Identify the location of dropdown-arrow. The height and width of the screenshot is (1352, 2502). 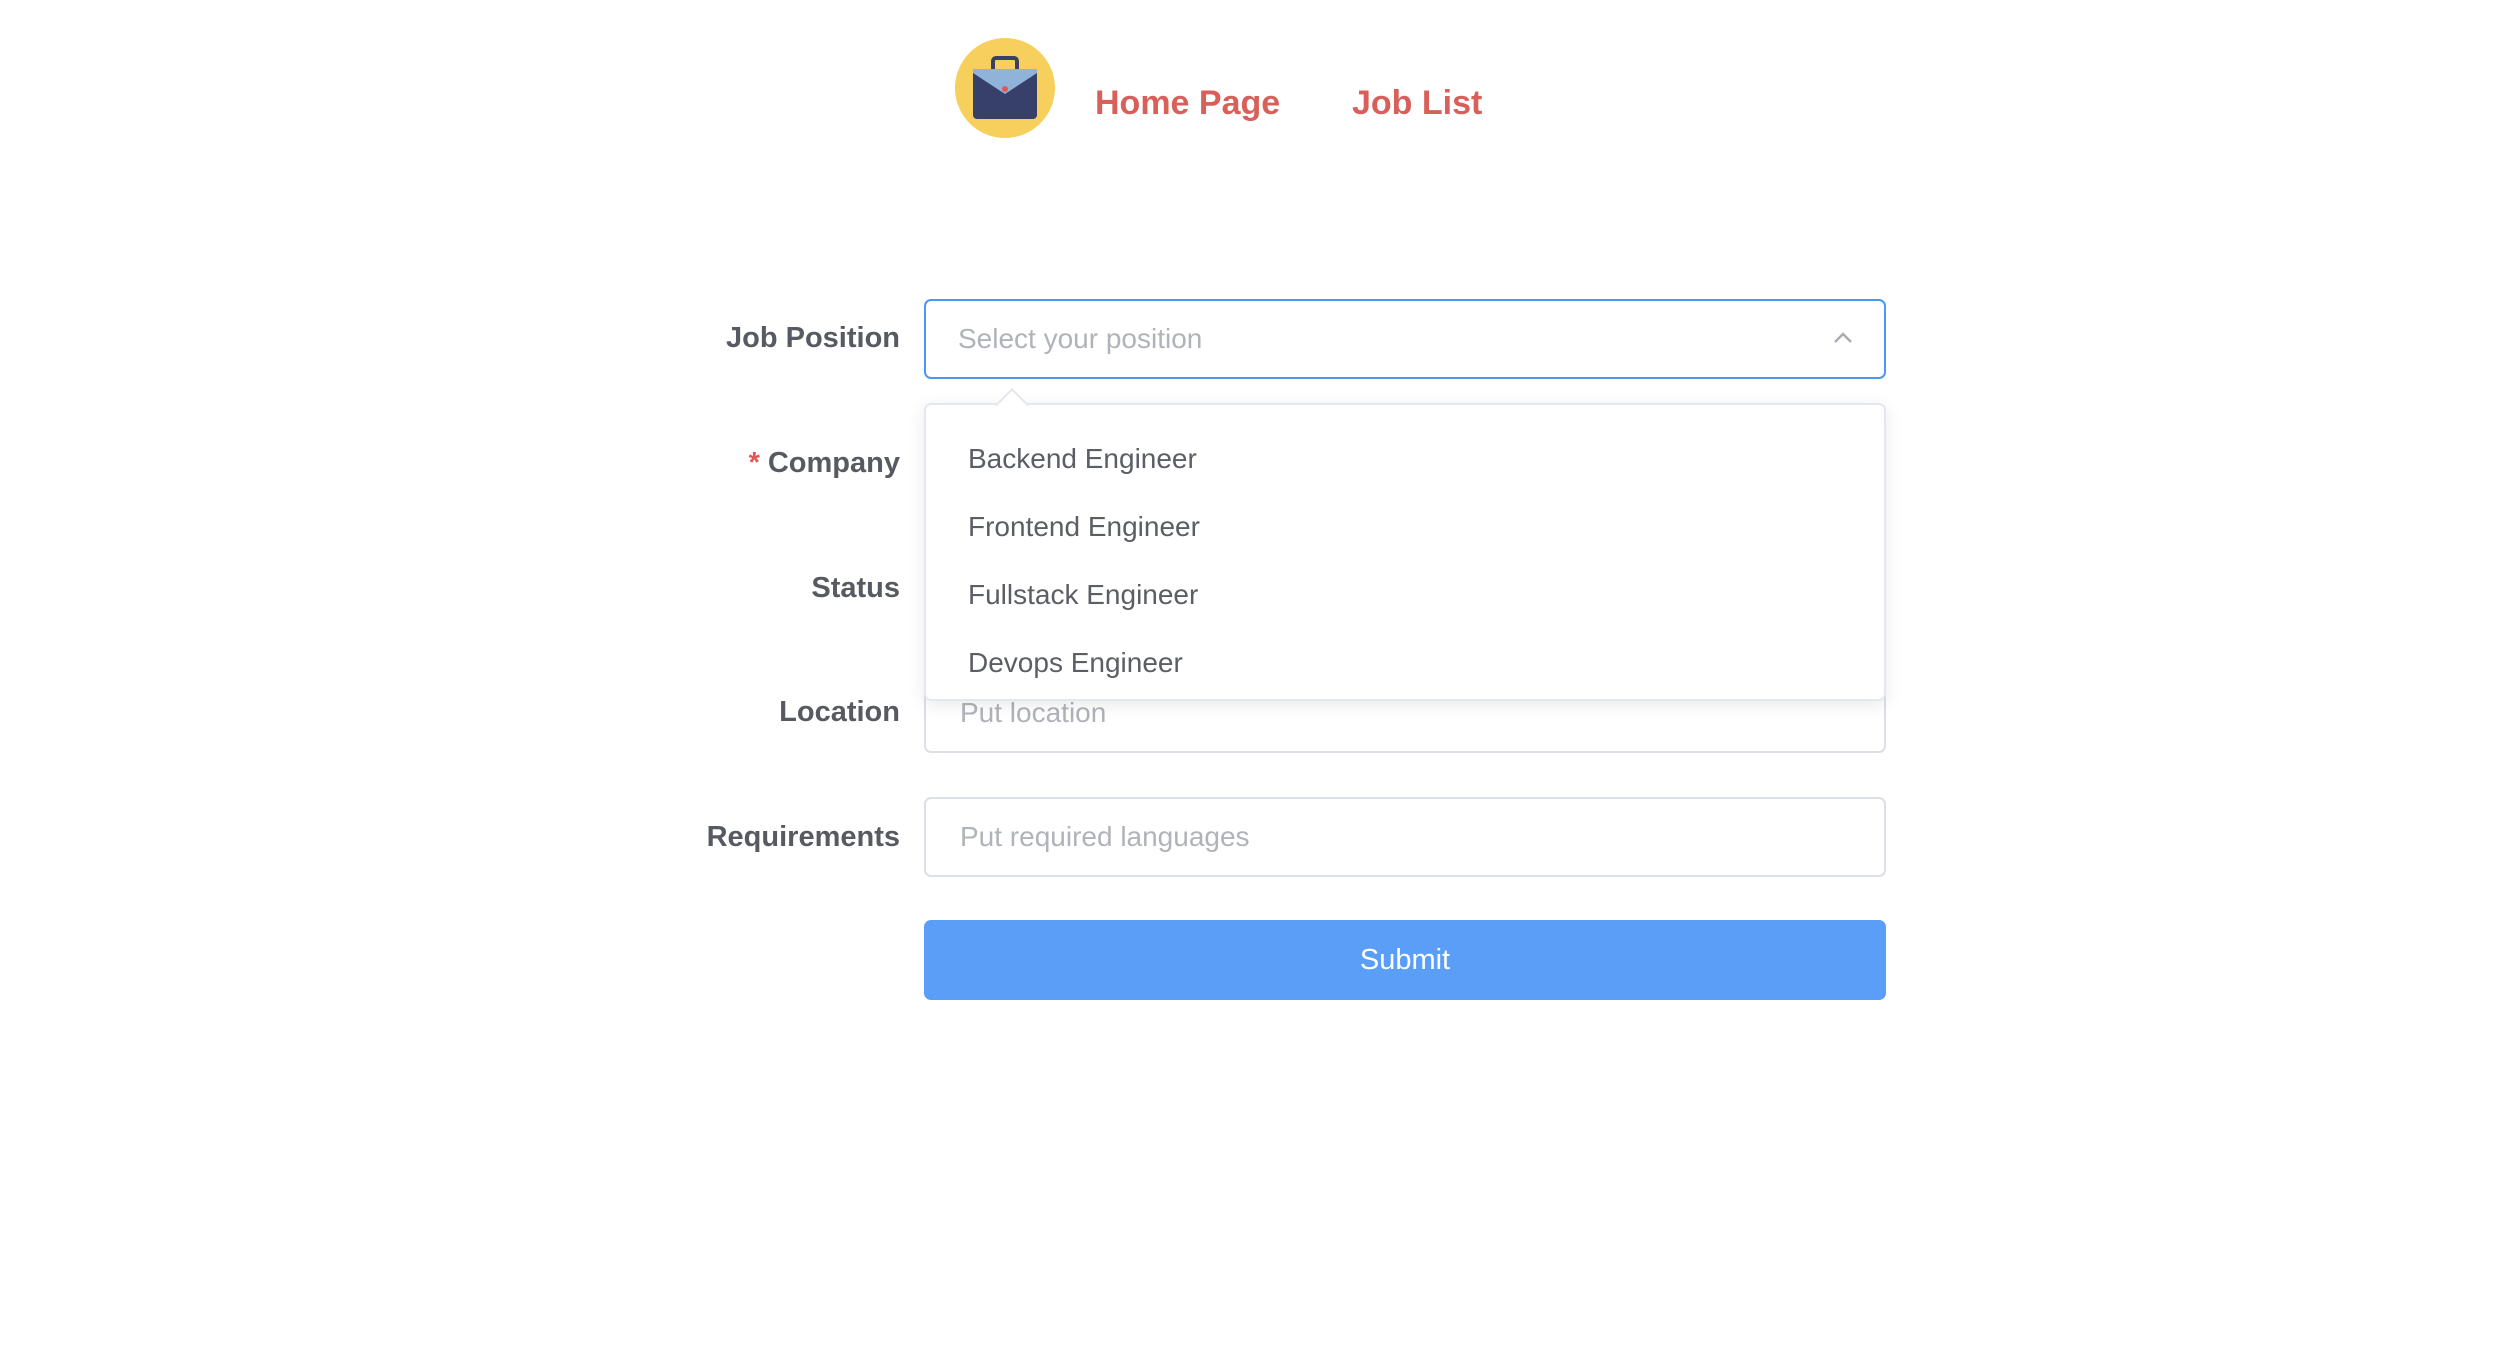
(1012, 405).